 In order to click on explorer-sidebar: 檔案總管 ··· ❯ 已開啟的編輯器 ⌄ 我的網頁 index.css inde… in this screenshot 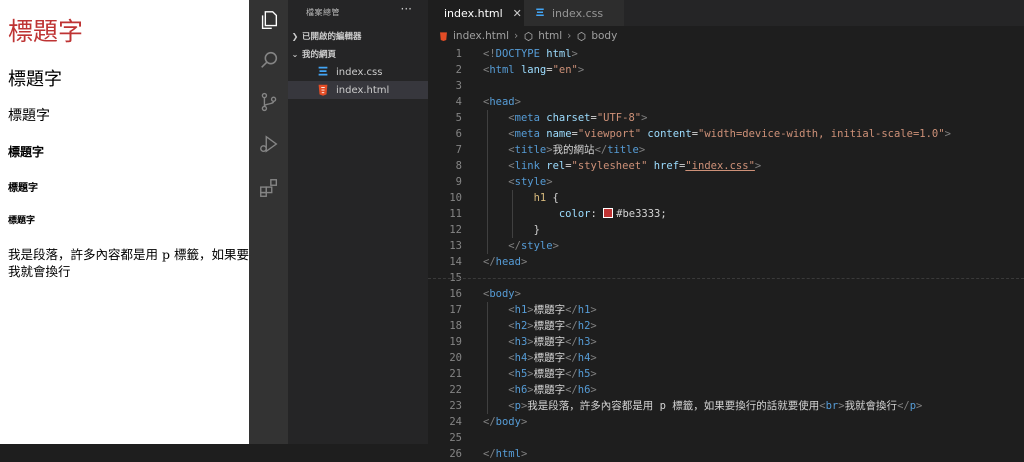, I will do `click(358, 222)`.